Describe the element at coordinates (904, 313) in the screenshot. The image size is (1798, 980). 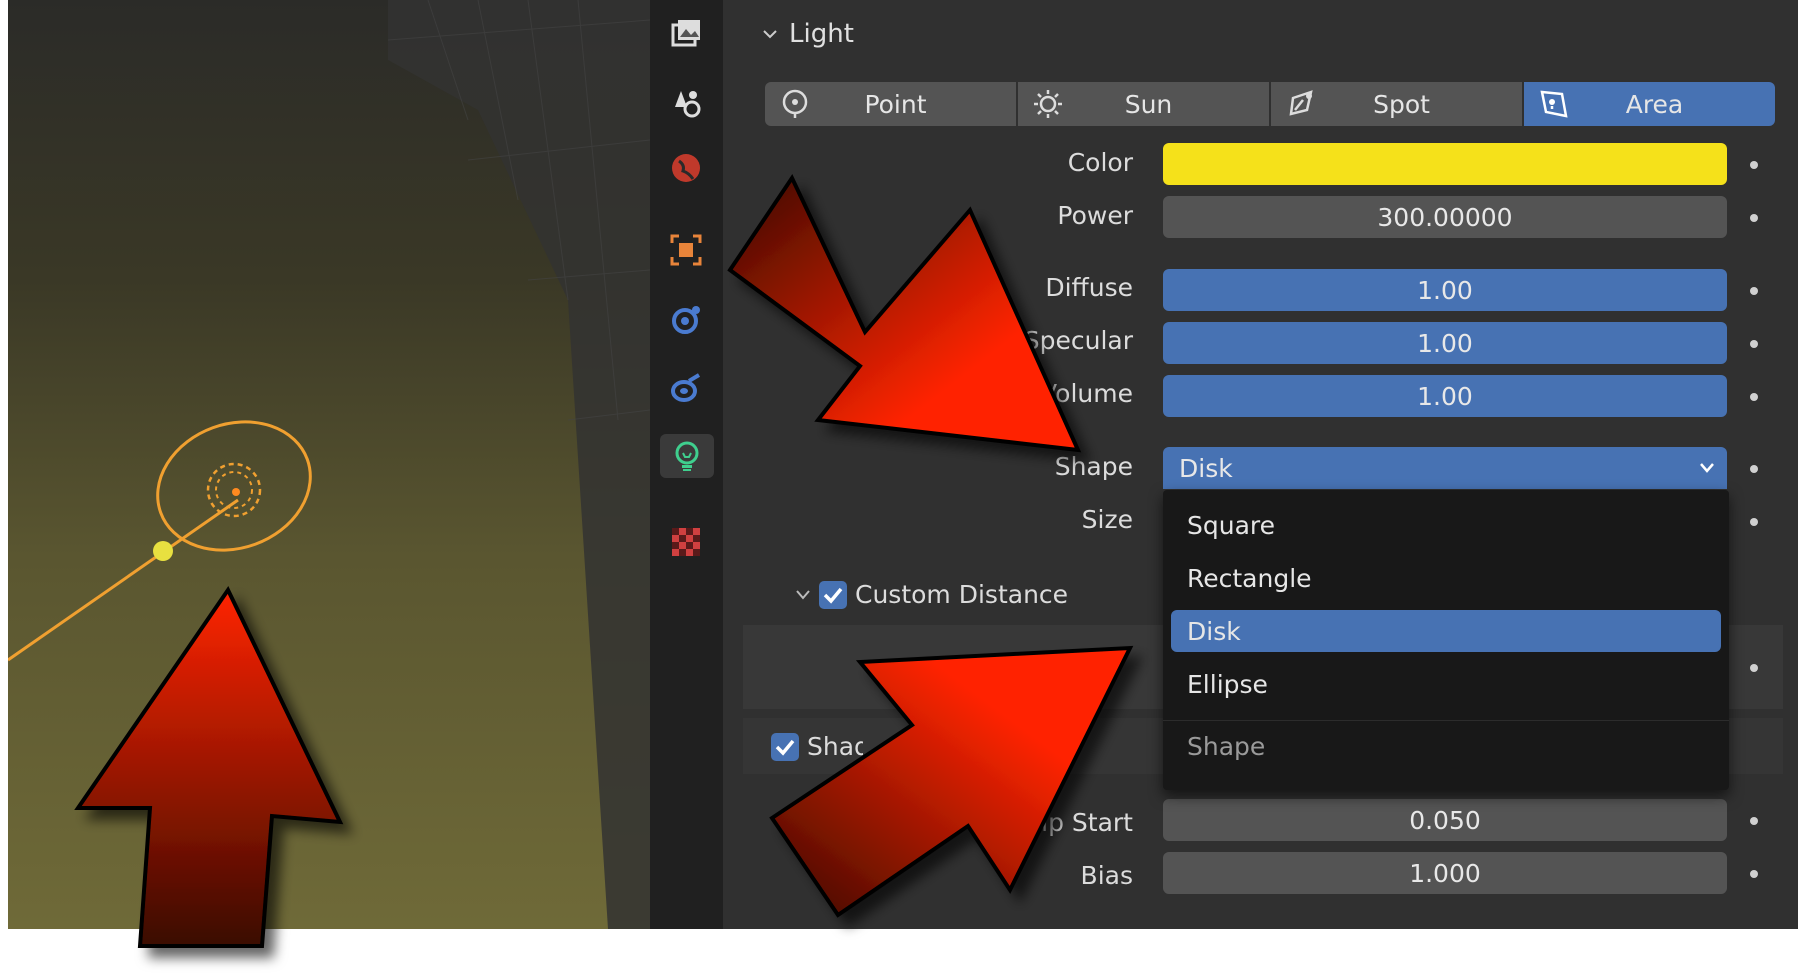
I see `red-arrow-down-right` at that location.